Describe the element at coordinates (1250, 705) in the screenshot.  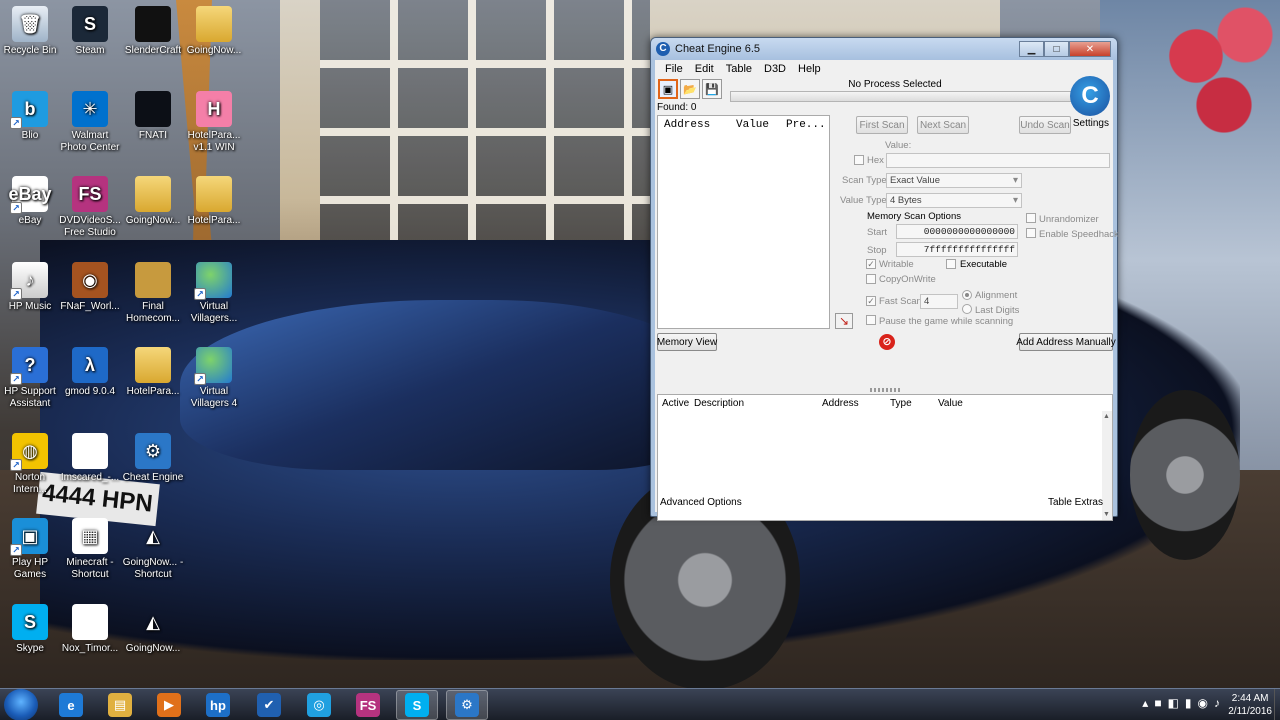
I see `clock: 2:44 AM 2/11/2016` at that location.